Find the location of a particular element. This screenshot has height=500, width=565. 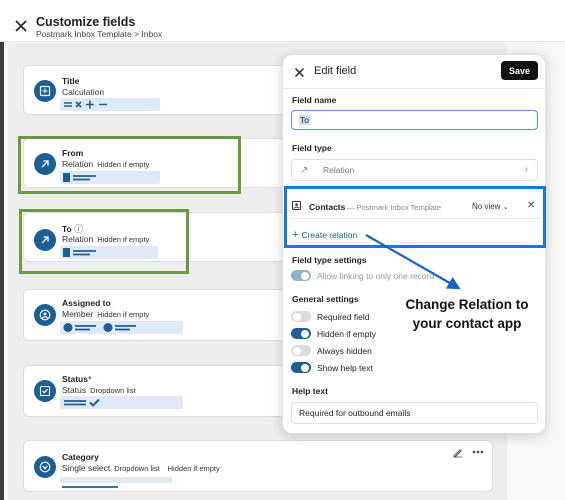

required-marker: * is located at coordinates (89, 379).